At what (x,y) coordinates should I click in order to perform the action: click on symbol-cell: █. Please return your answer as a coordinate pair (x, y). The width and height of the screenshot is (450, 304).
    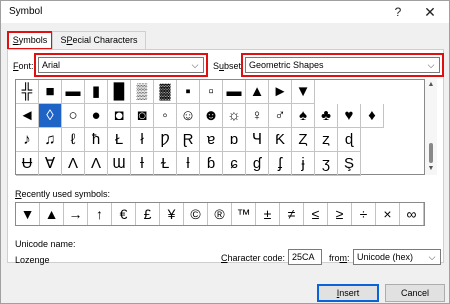
    Looking at the image, I should click on (119, 92).